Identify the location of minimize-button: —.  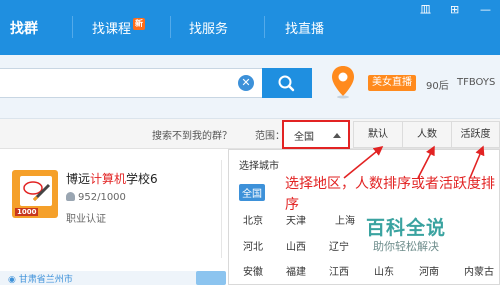
(485, 10).